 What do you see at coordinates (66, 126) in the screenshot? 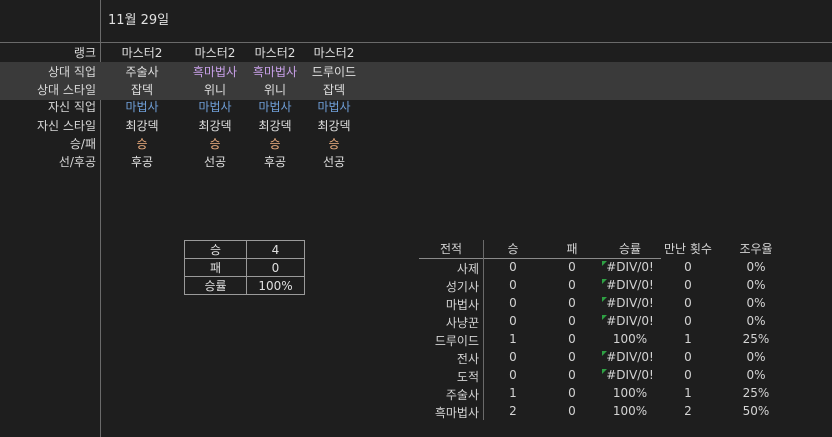
I see `row-label-my-style: 자신 스타일` at bounding box center [66, 126].